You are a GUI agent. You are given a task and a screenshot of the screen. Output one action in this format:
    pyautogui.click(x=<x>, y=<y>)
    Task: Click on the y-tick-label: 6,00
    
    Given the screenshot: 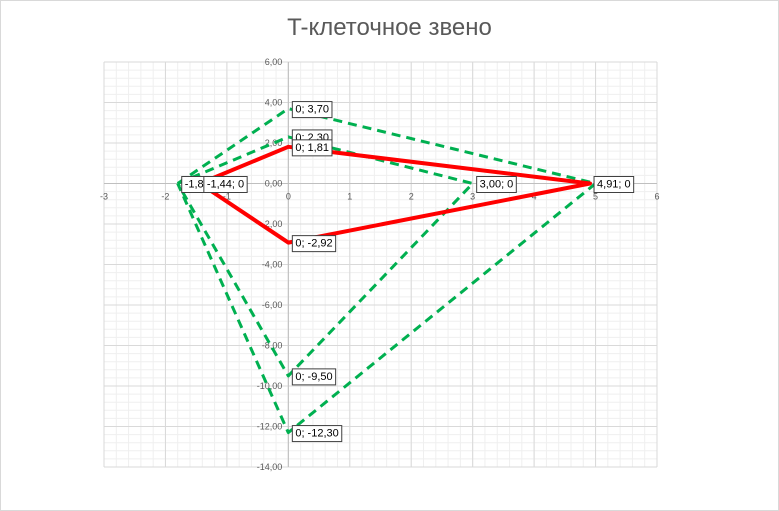 What is the action you would take?
    pyautogui.click(x=274, y=62)
    